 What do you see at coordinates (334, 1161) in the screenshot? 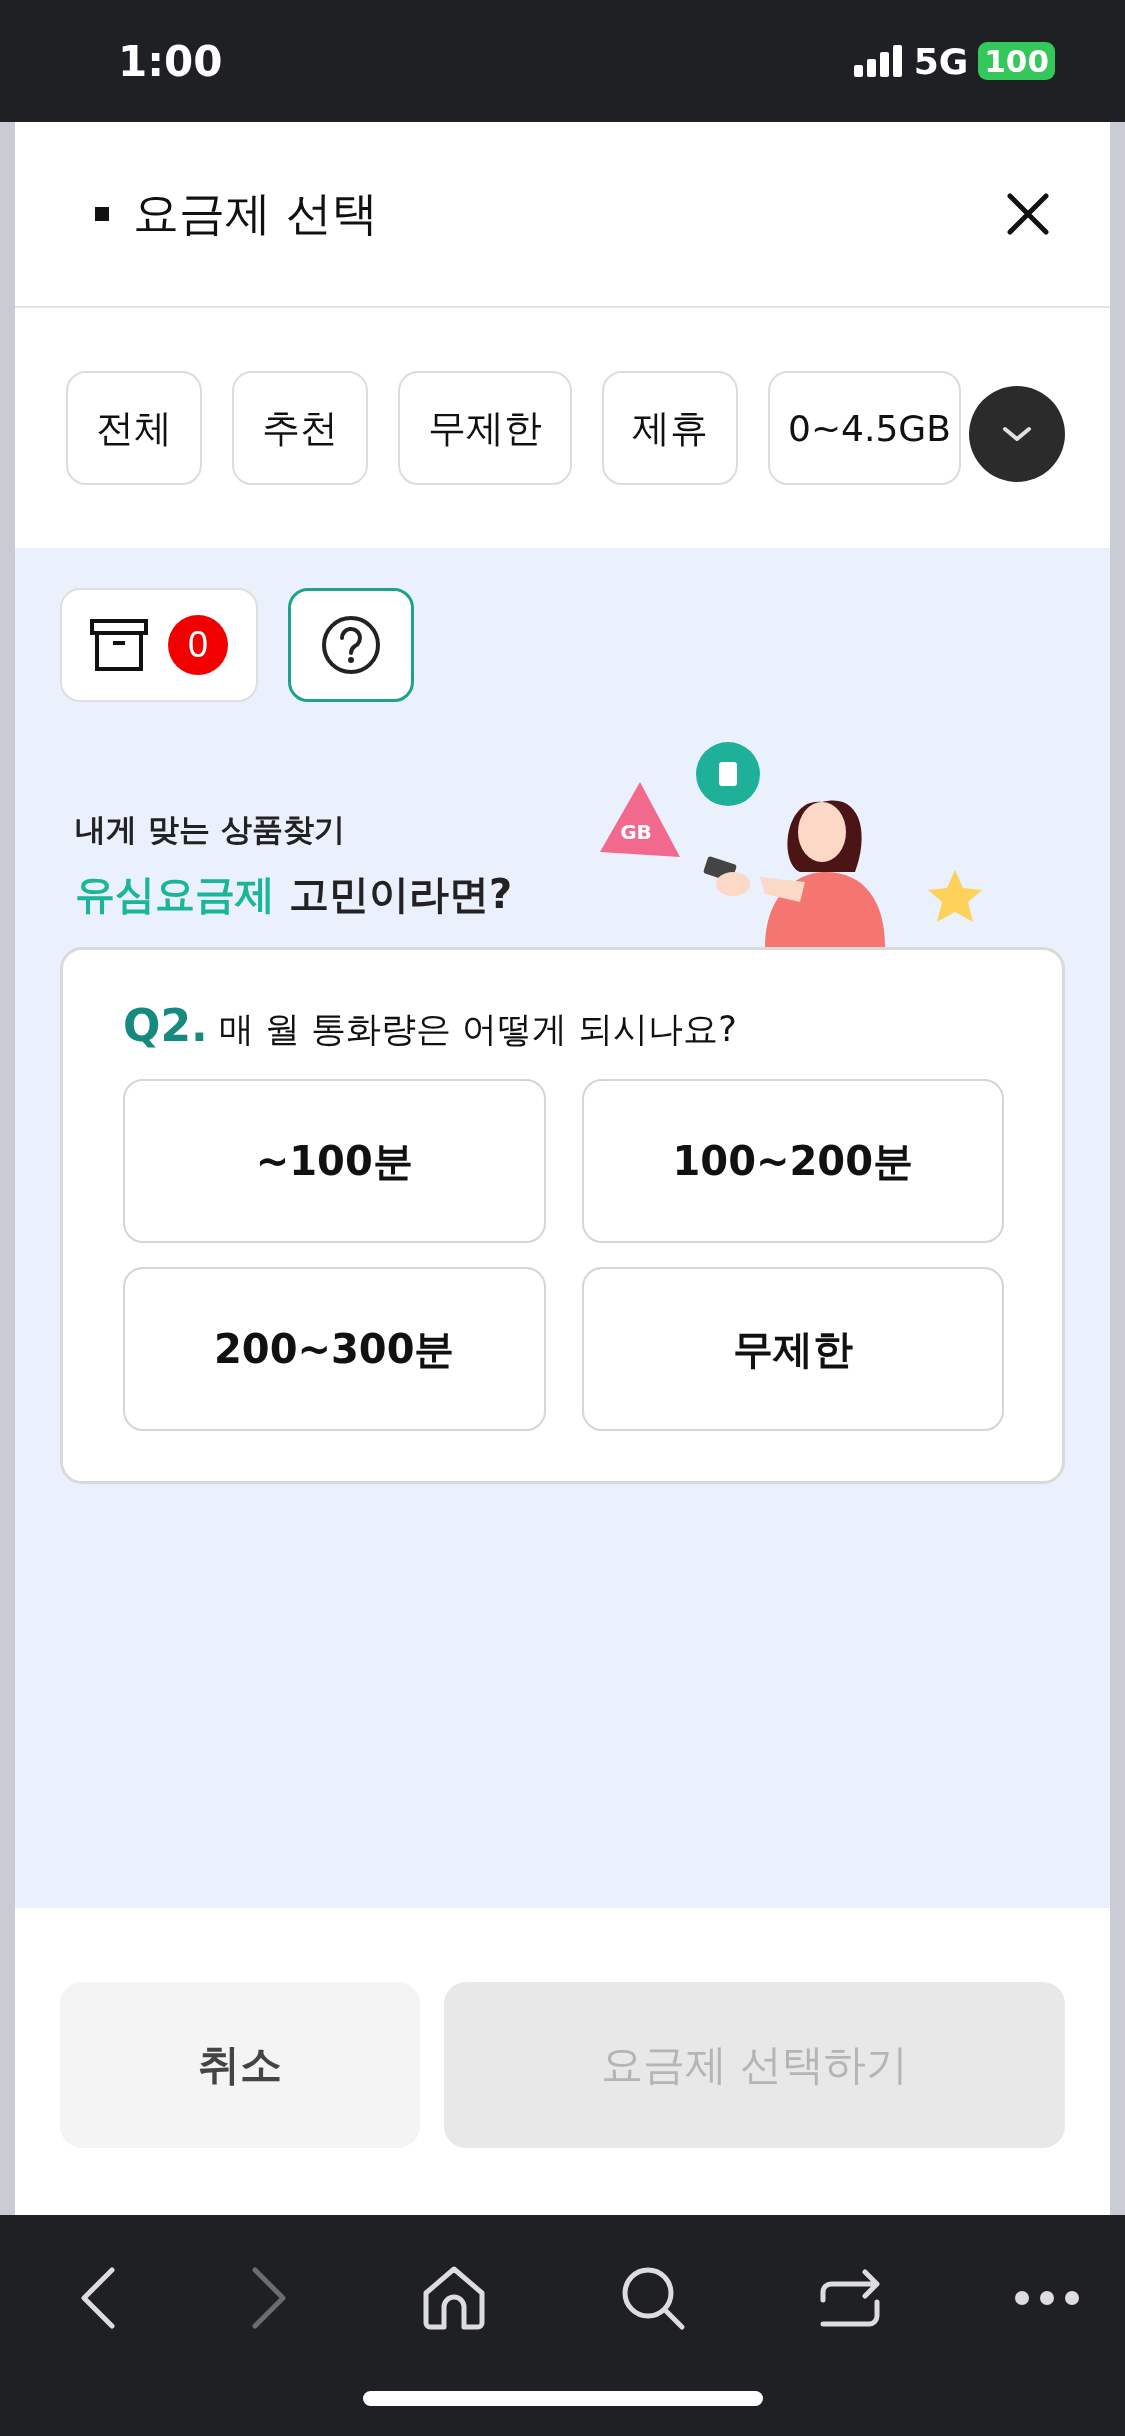
I see `answer-option: ~100분` at bounding box center [334, 1161].